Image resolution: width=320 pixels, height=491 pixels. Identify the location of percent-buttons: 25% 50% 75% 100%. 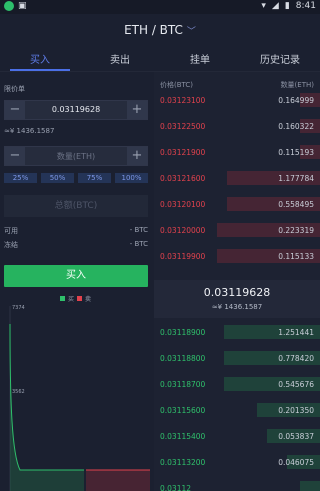
(76, 178).